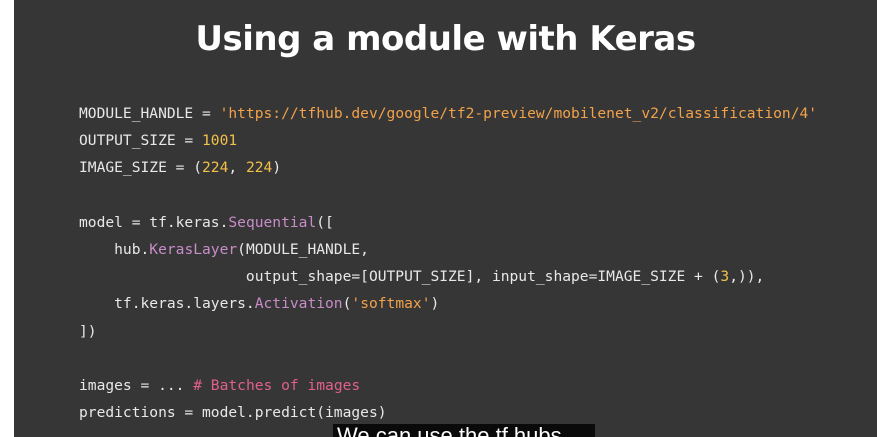 This screenshot has width=877, height=437. What do you see at coordinates (303, 249) in the screenshot?
I see `code-token: (MODULE_HANDLE,` at bounding box center [303, 249].